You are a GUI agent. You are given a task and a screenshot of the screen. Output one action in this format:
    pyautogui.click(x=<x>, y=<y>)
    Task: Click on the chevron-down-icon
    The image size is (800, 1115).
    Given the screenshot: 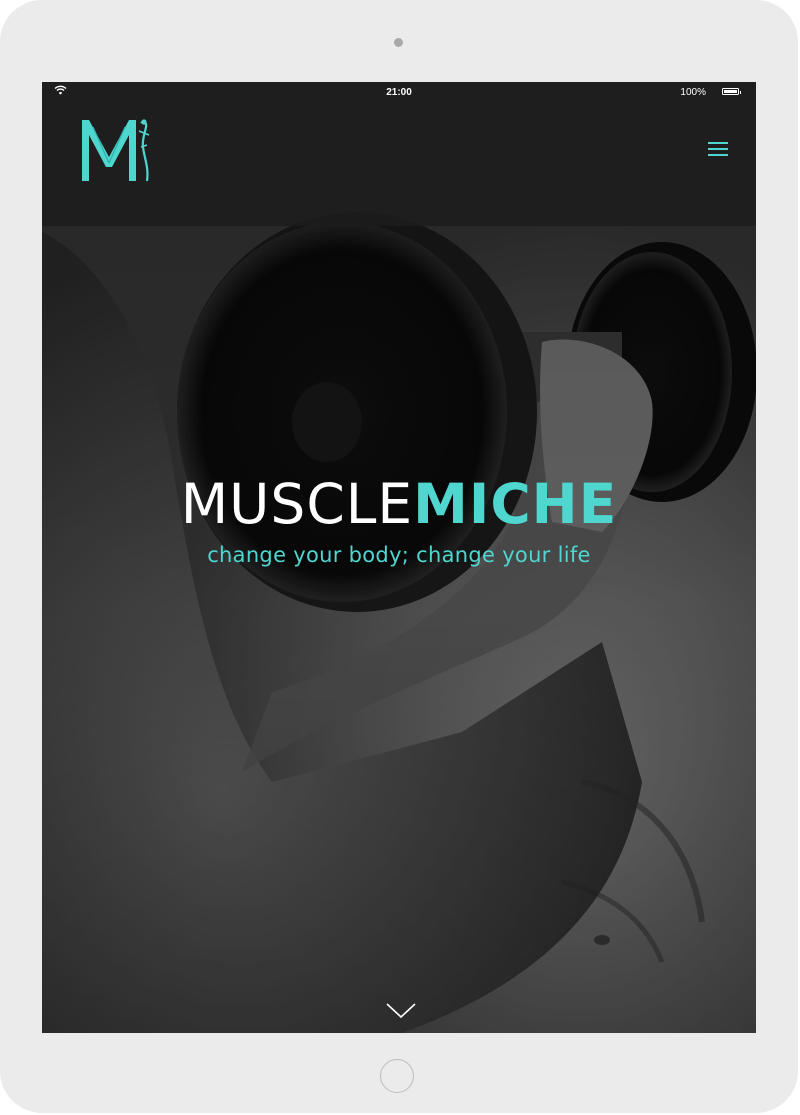 What is the action you would take?
    pyautogui.click(x=401, y=1010)
    